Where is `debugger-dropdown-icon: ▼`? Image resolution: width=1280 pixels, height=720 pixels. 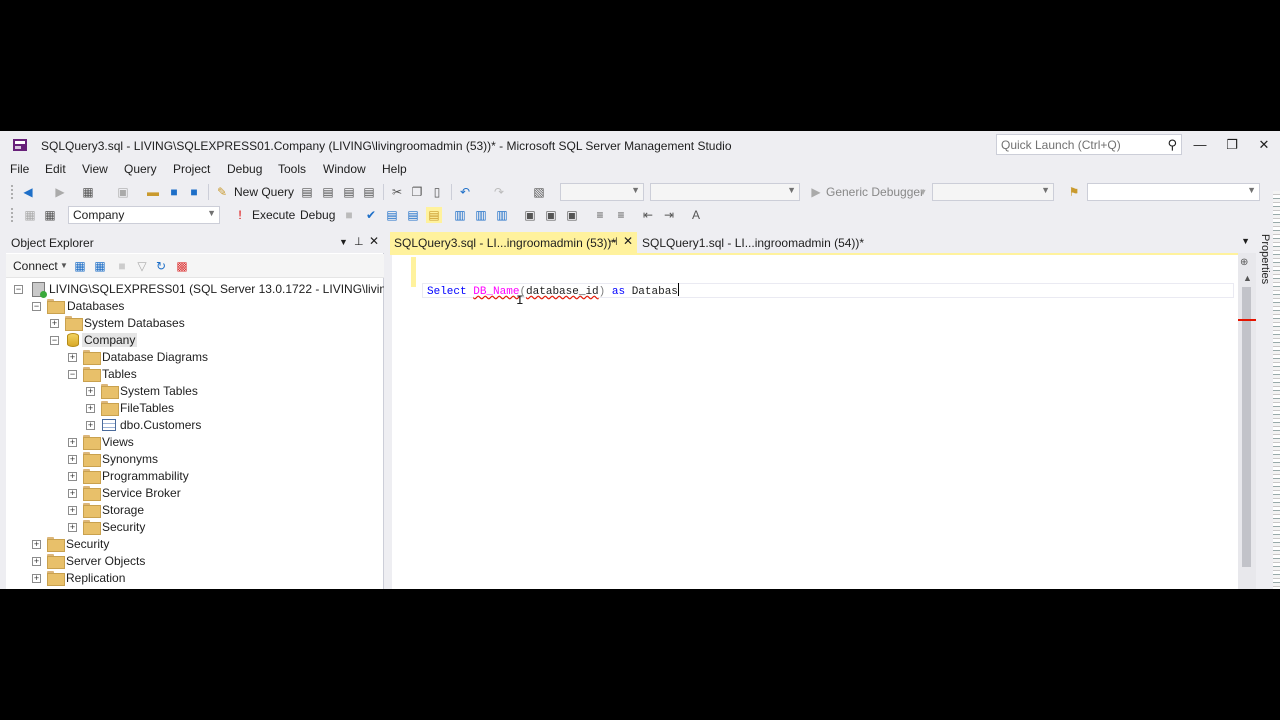 debugger-dropdown-icon: ▼ is located at coordinates (923, 192).